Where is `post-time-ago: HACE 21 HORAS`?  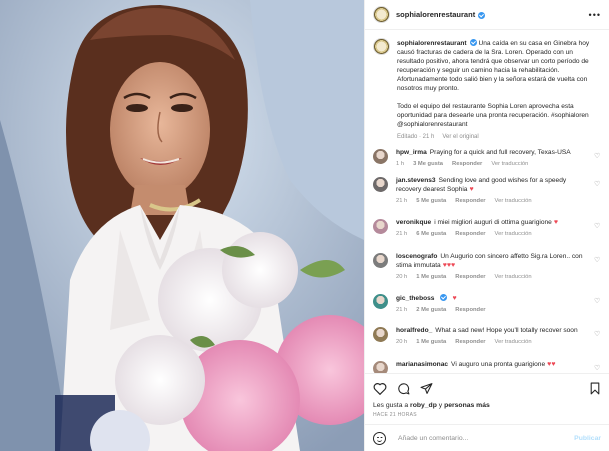 post-time-ago: HACE 21 HORAS is located at coordinates (395, 415).